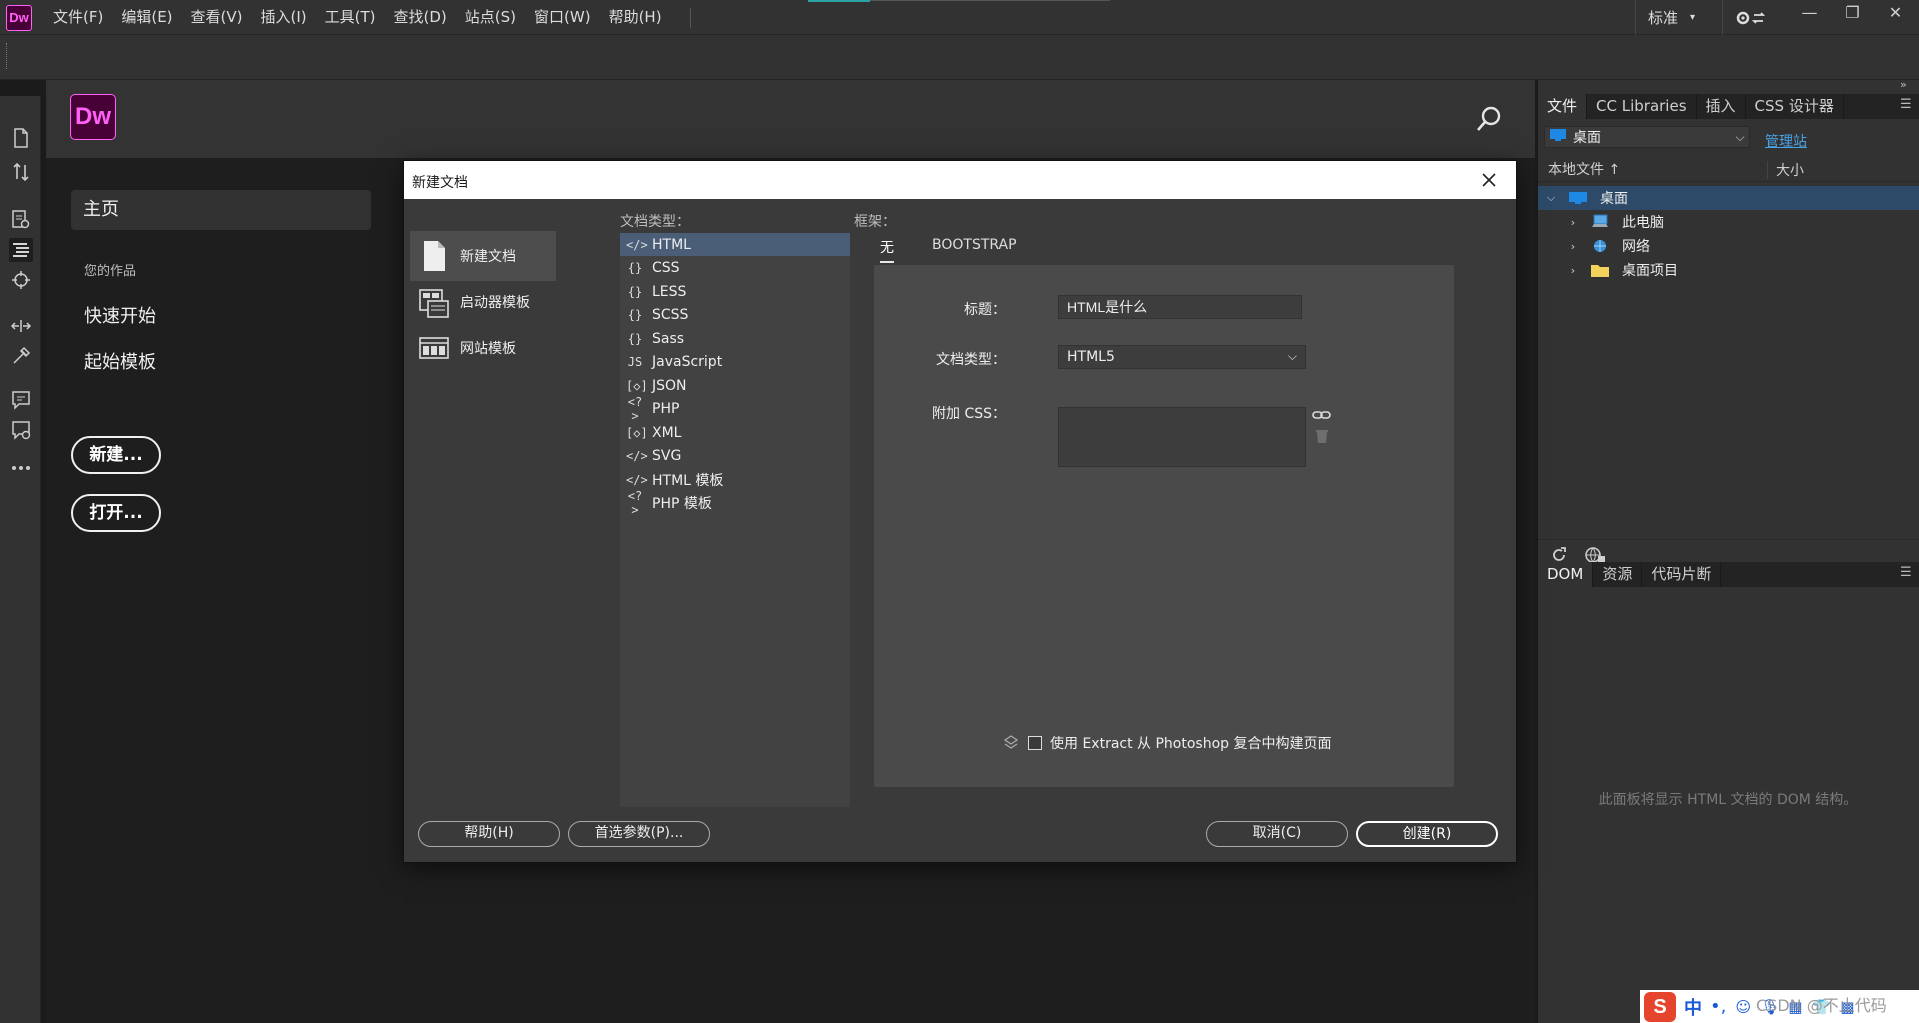  Describe the element at coordinates (887, 250) in the screenshot. I see `tab-framework-none: 无` at that location.